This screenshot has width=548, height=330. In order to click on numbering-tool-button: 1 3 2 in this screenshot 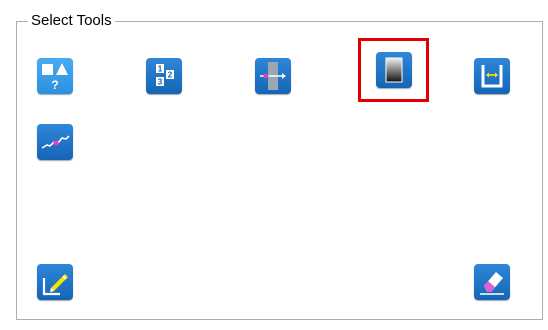, I will do `click(164, 76)`.